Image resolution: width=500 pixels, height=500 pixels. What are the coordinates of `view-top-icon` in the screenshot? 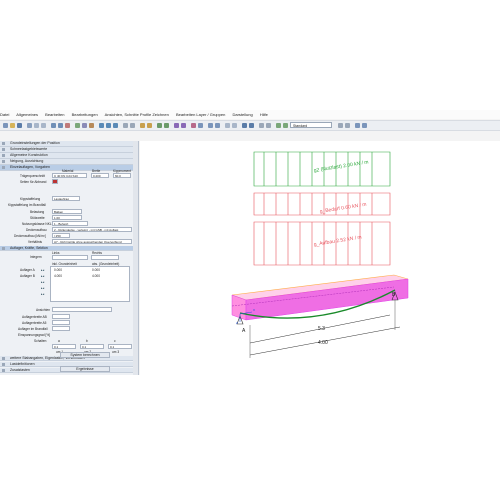 It's located at (108, 125).